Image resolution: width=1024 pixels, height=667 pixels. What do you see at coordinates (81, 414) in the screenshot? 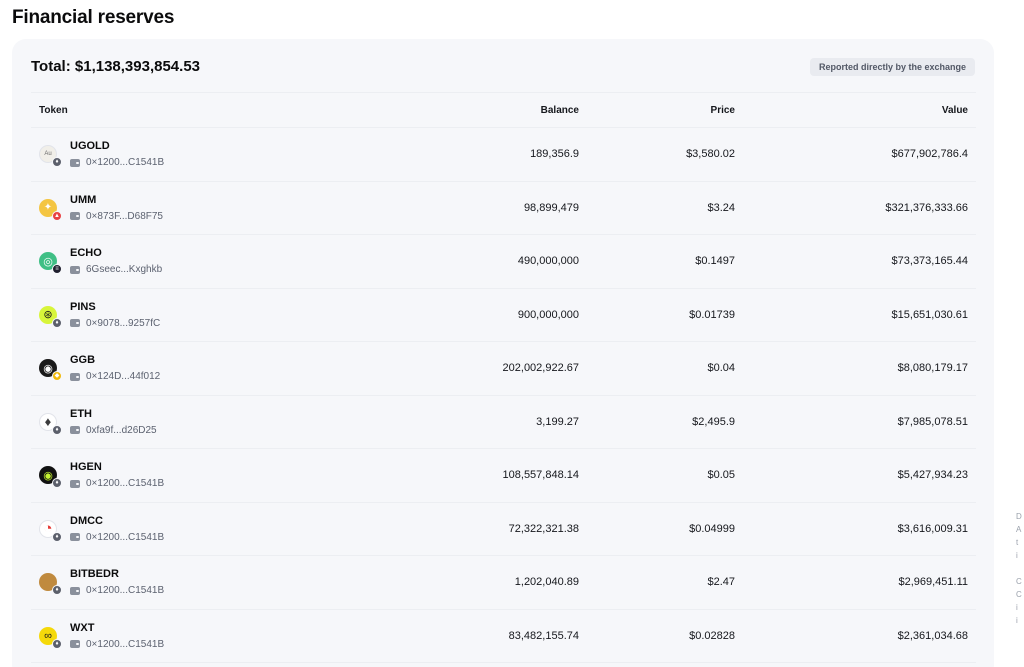
I see `token-symbol: ETH` at bounding box center [81, 414].